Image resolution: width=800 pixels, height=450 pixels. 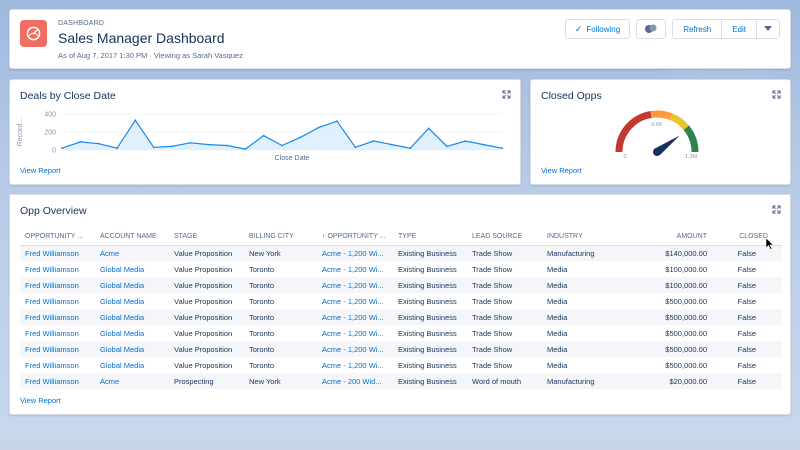 I want to click on following-label: Following, so click(x=603, y=29).